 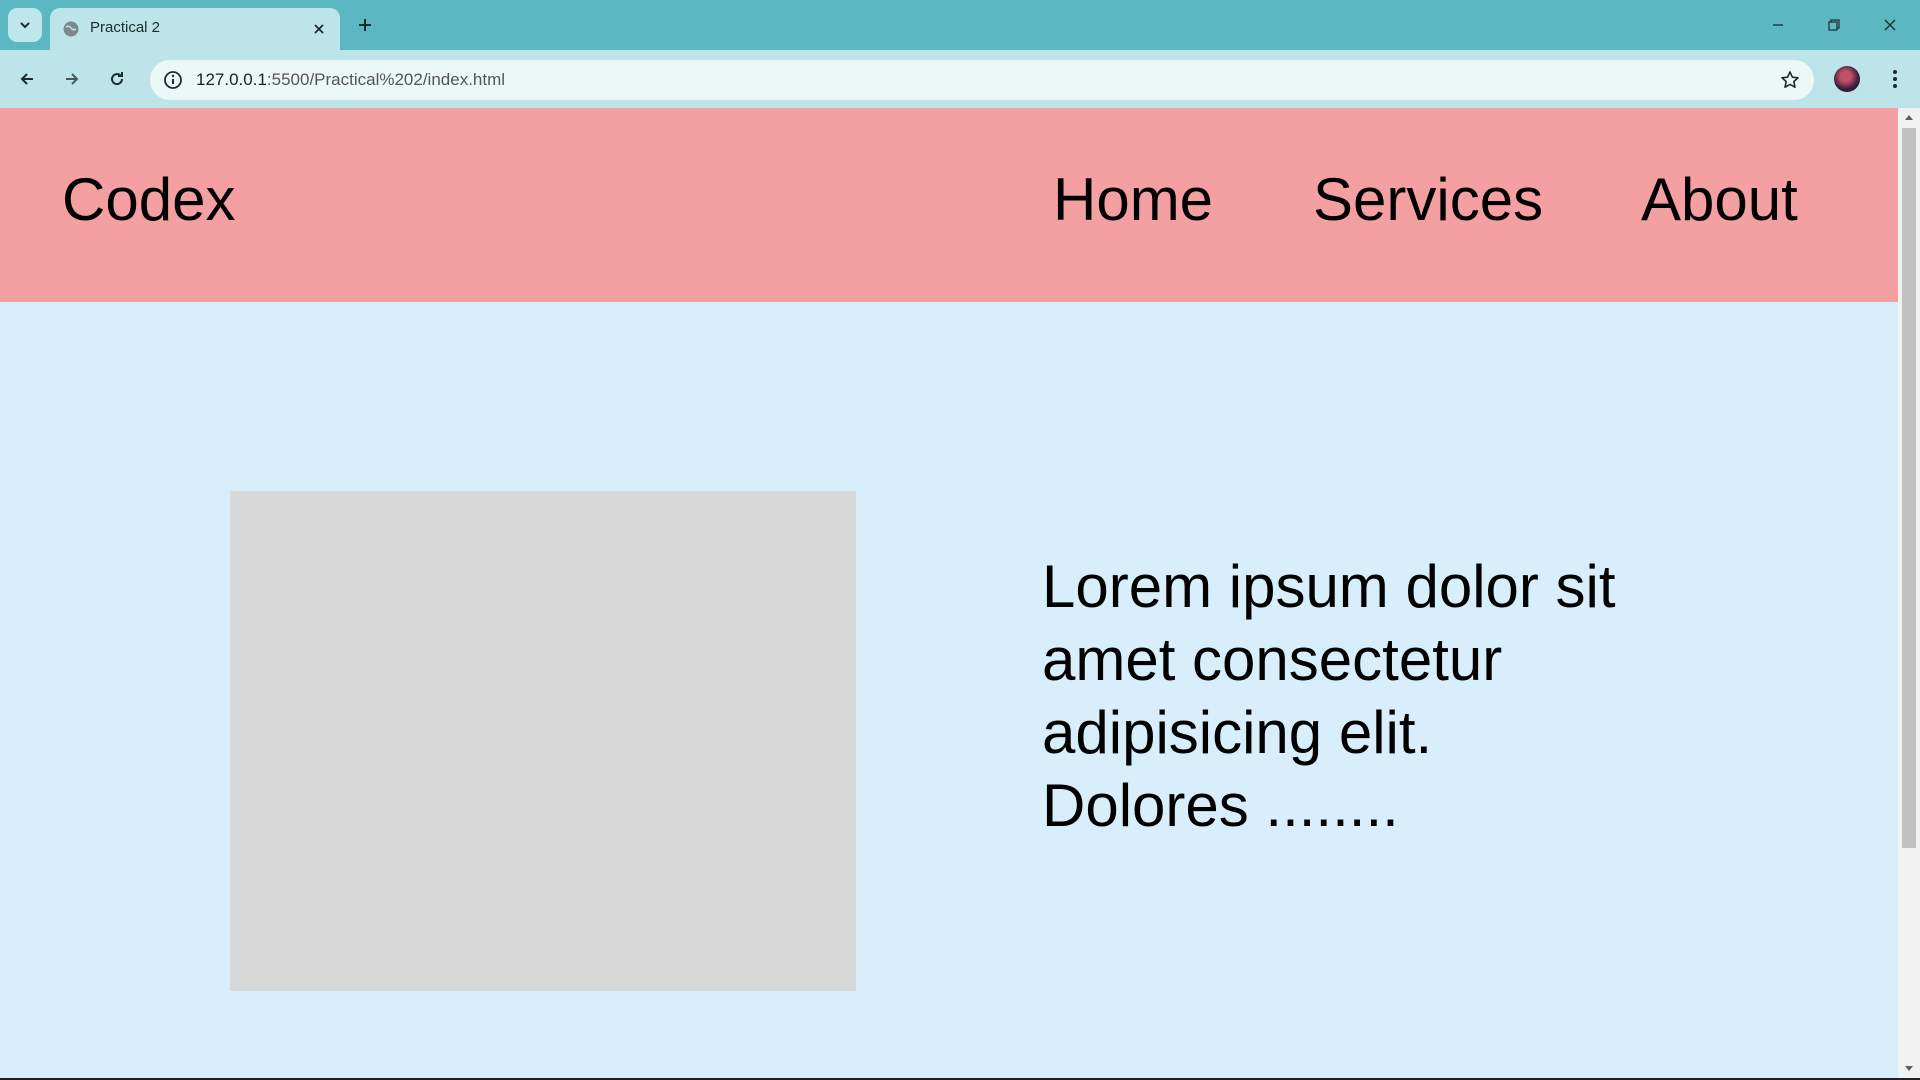 What do you see at coordinates (1909, 488) in the screenshot?
I see `scroll-thumb` at bounding box center [1909, 488].